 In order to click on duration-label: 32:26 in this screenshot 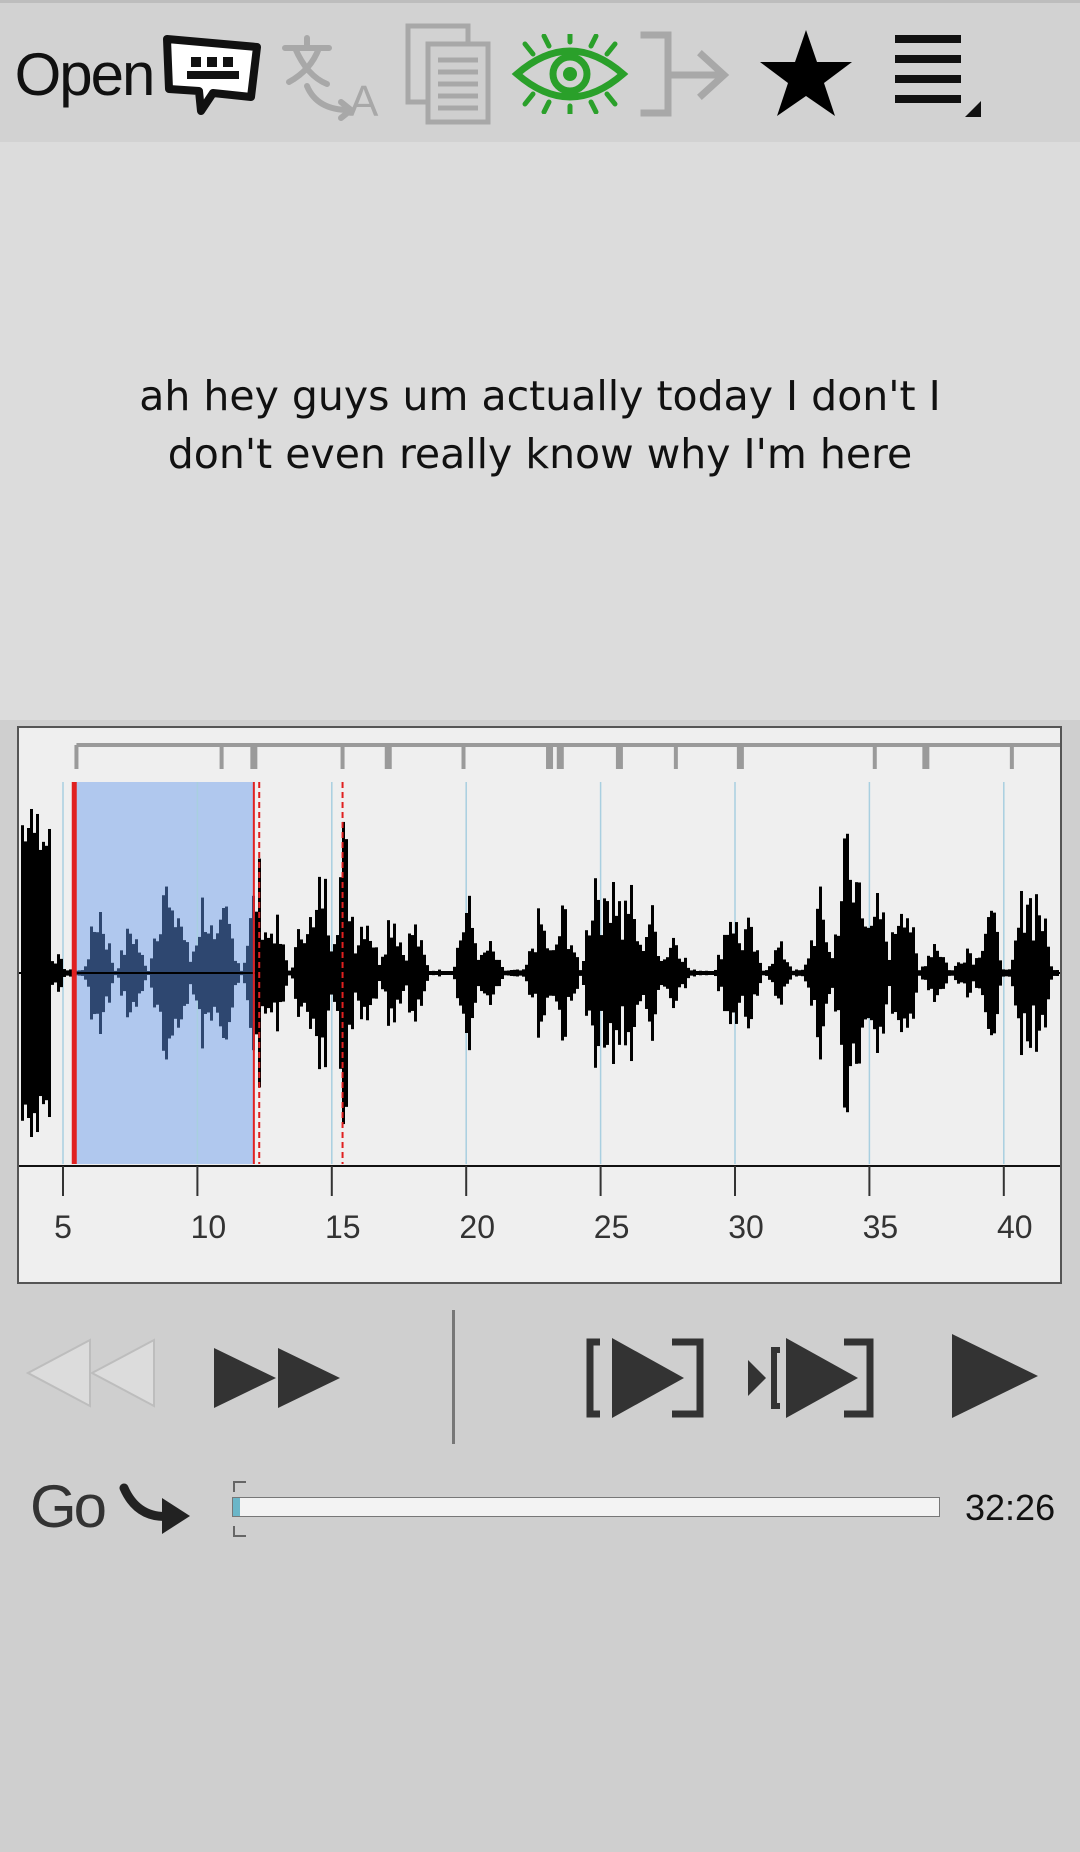, I will do `click(1010, 1507)`.